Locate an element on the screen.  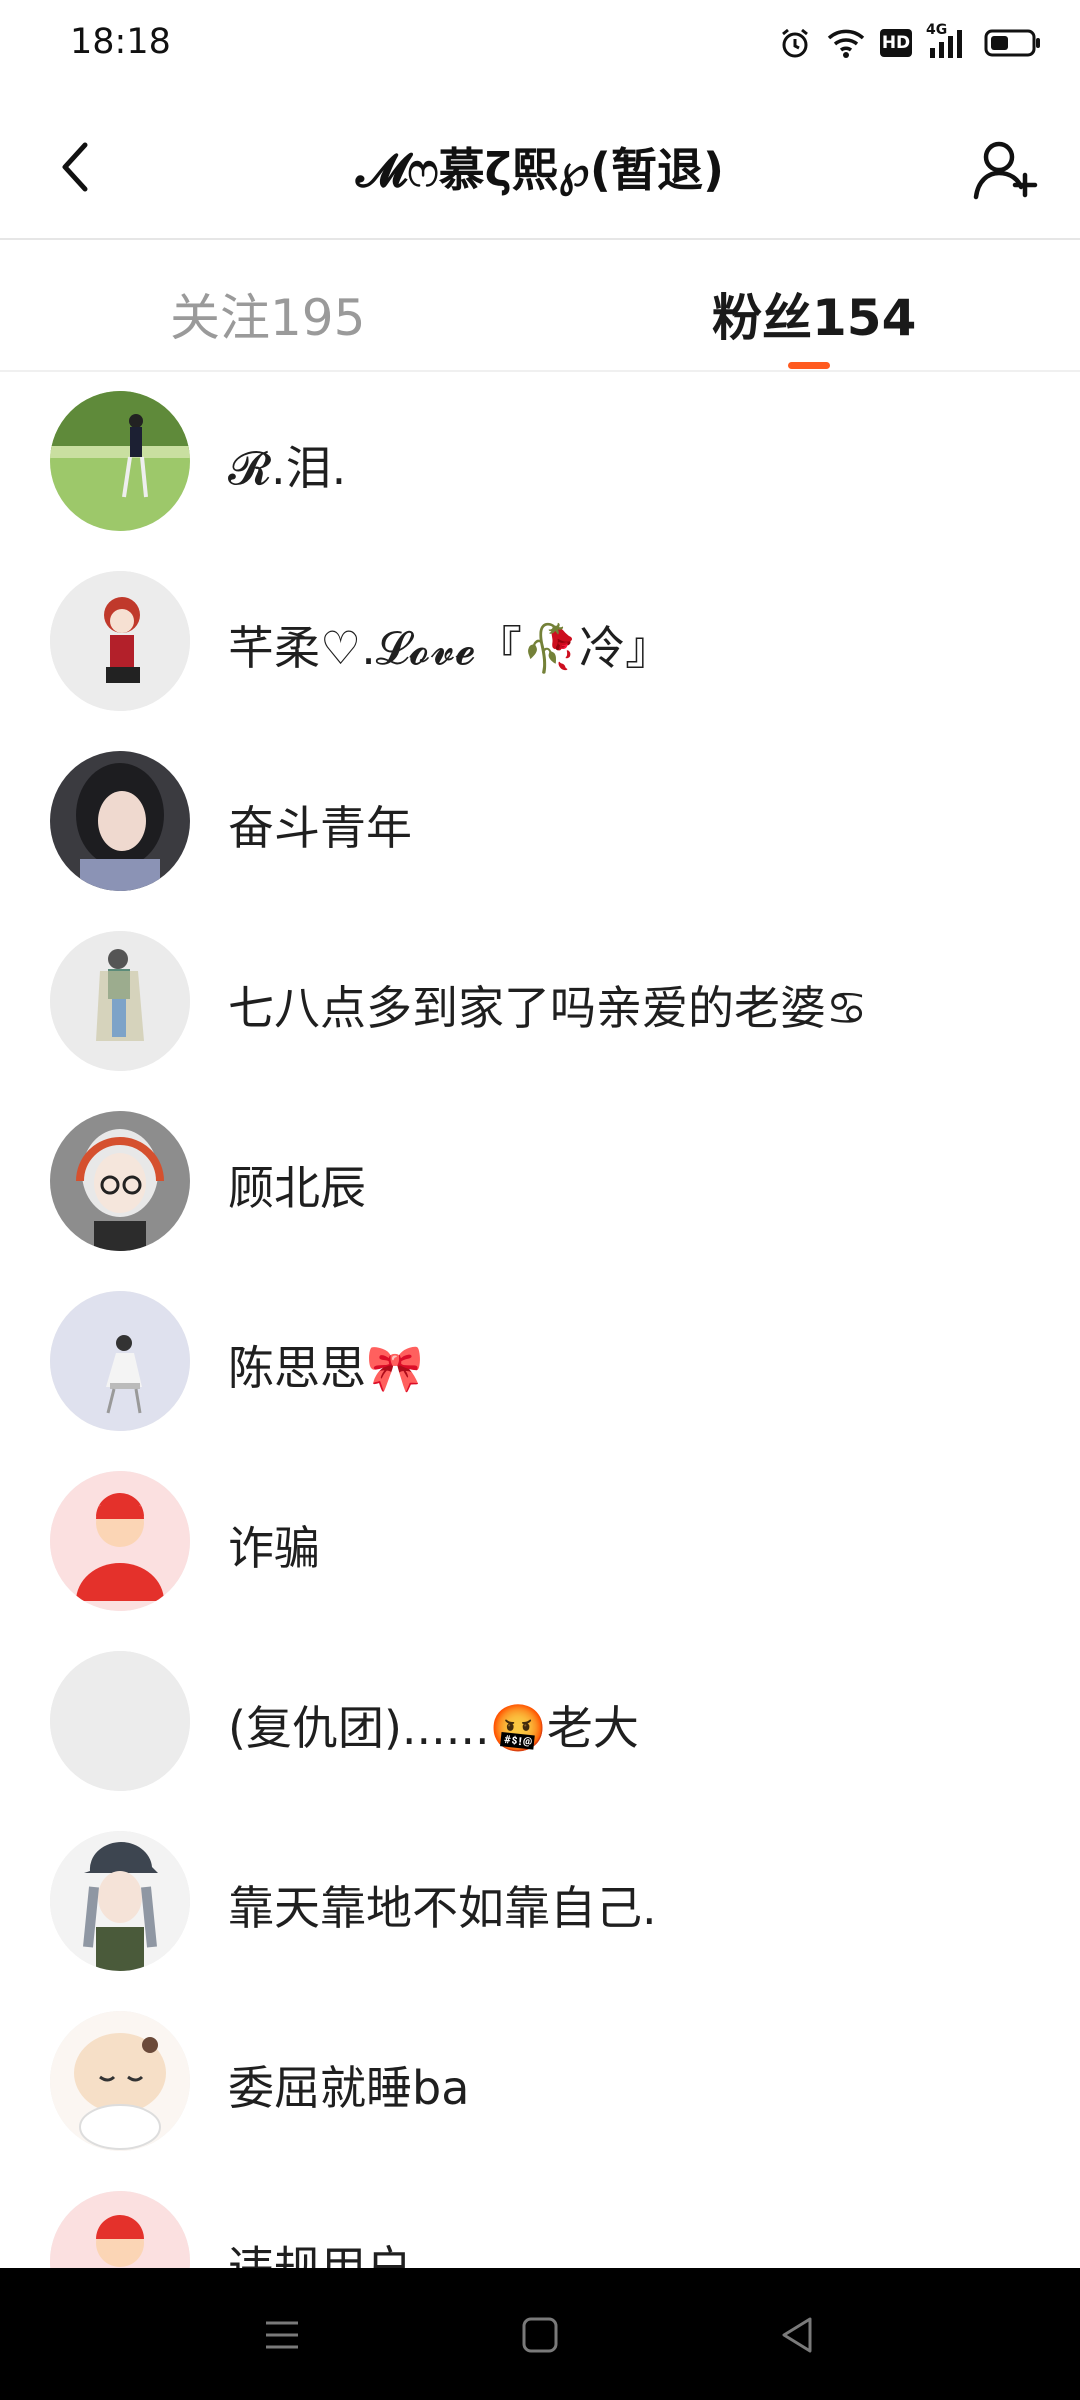
follow-tabs: 关注195 粉丝154 is located at coordinates (540, 306).